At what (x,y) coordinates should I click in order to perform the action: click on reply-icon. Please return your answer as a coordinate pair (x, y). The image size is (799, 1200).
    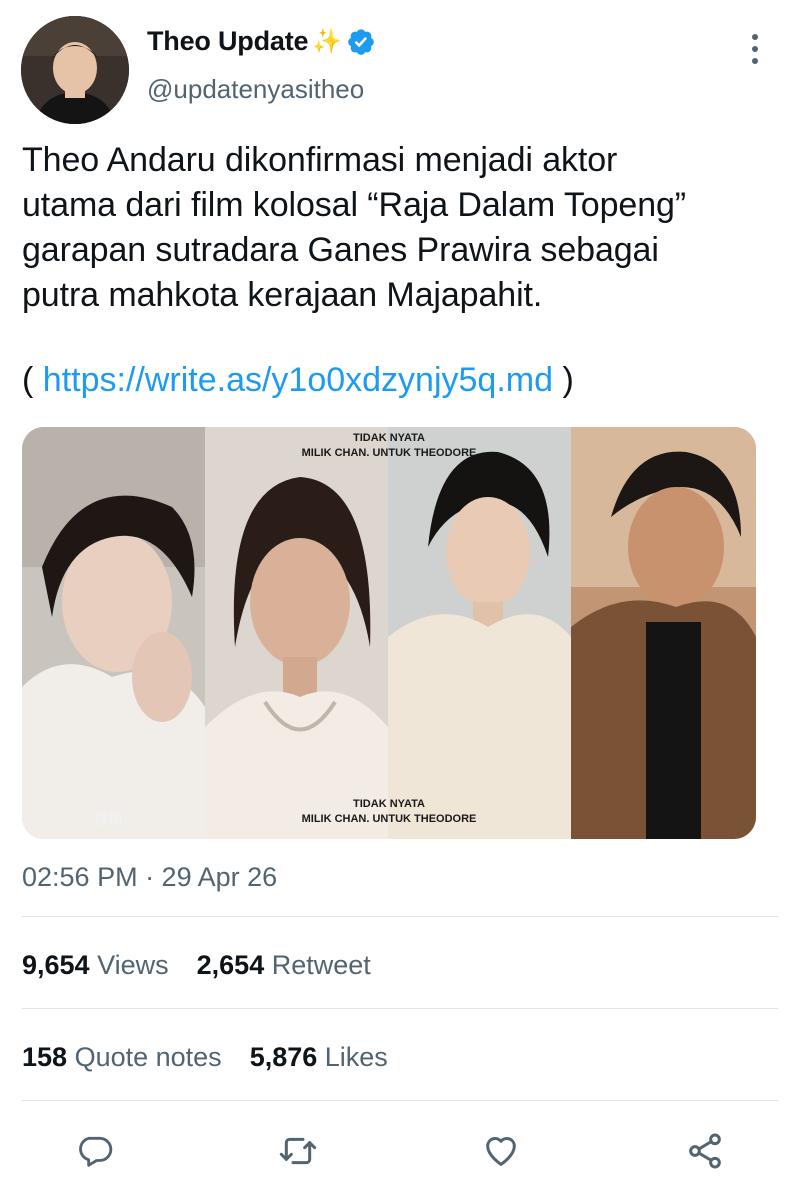
    Looking at the image, I should click on (95, 1151).